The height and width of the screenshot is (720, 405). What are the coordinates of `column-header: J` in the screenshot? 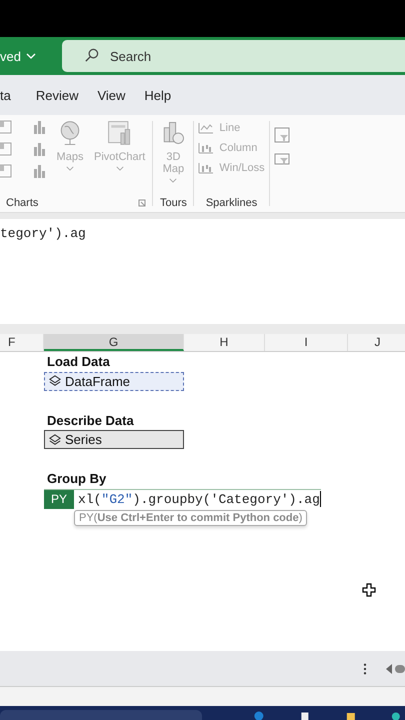 It's located at (376, 342).